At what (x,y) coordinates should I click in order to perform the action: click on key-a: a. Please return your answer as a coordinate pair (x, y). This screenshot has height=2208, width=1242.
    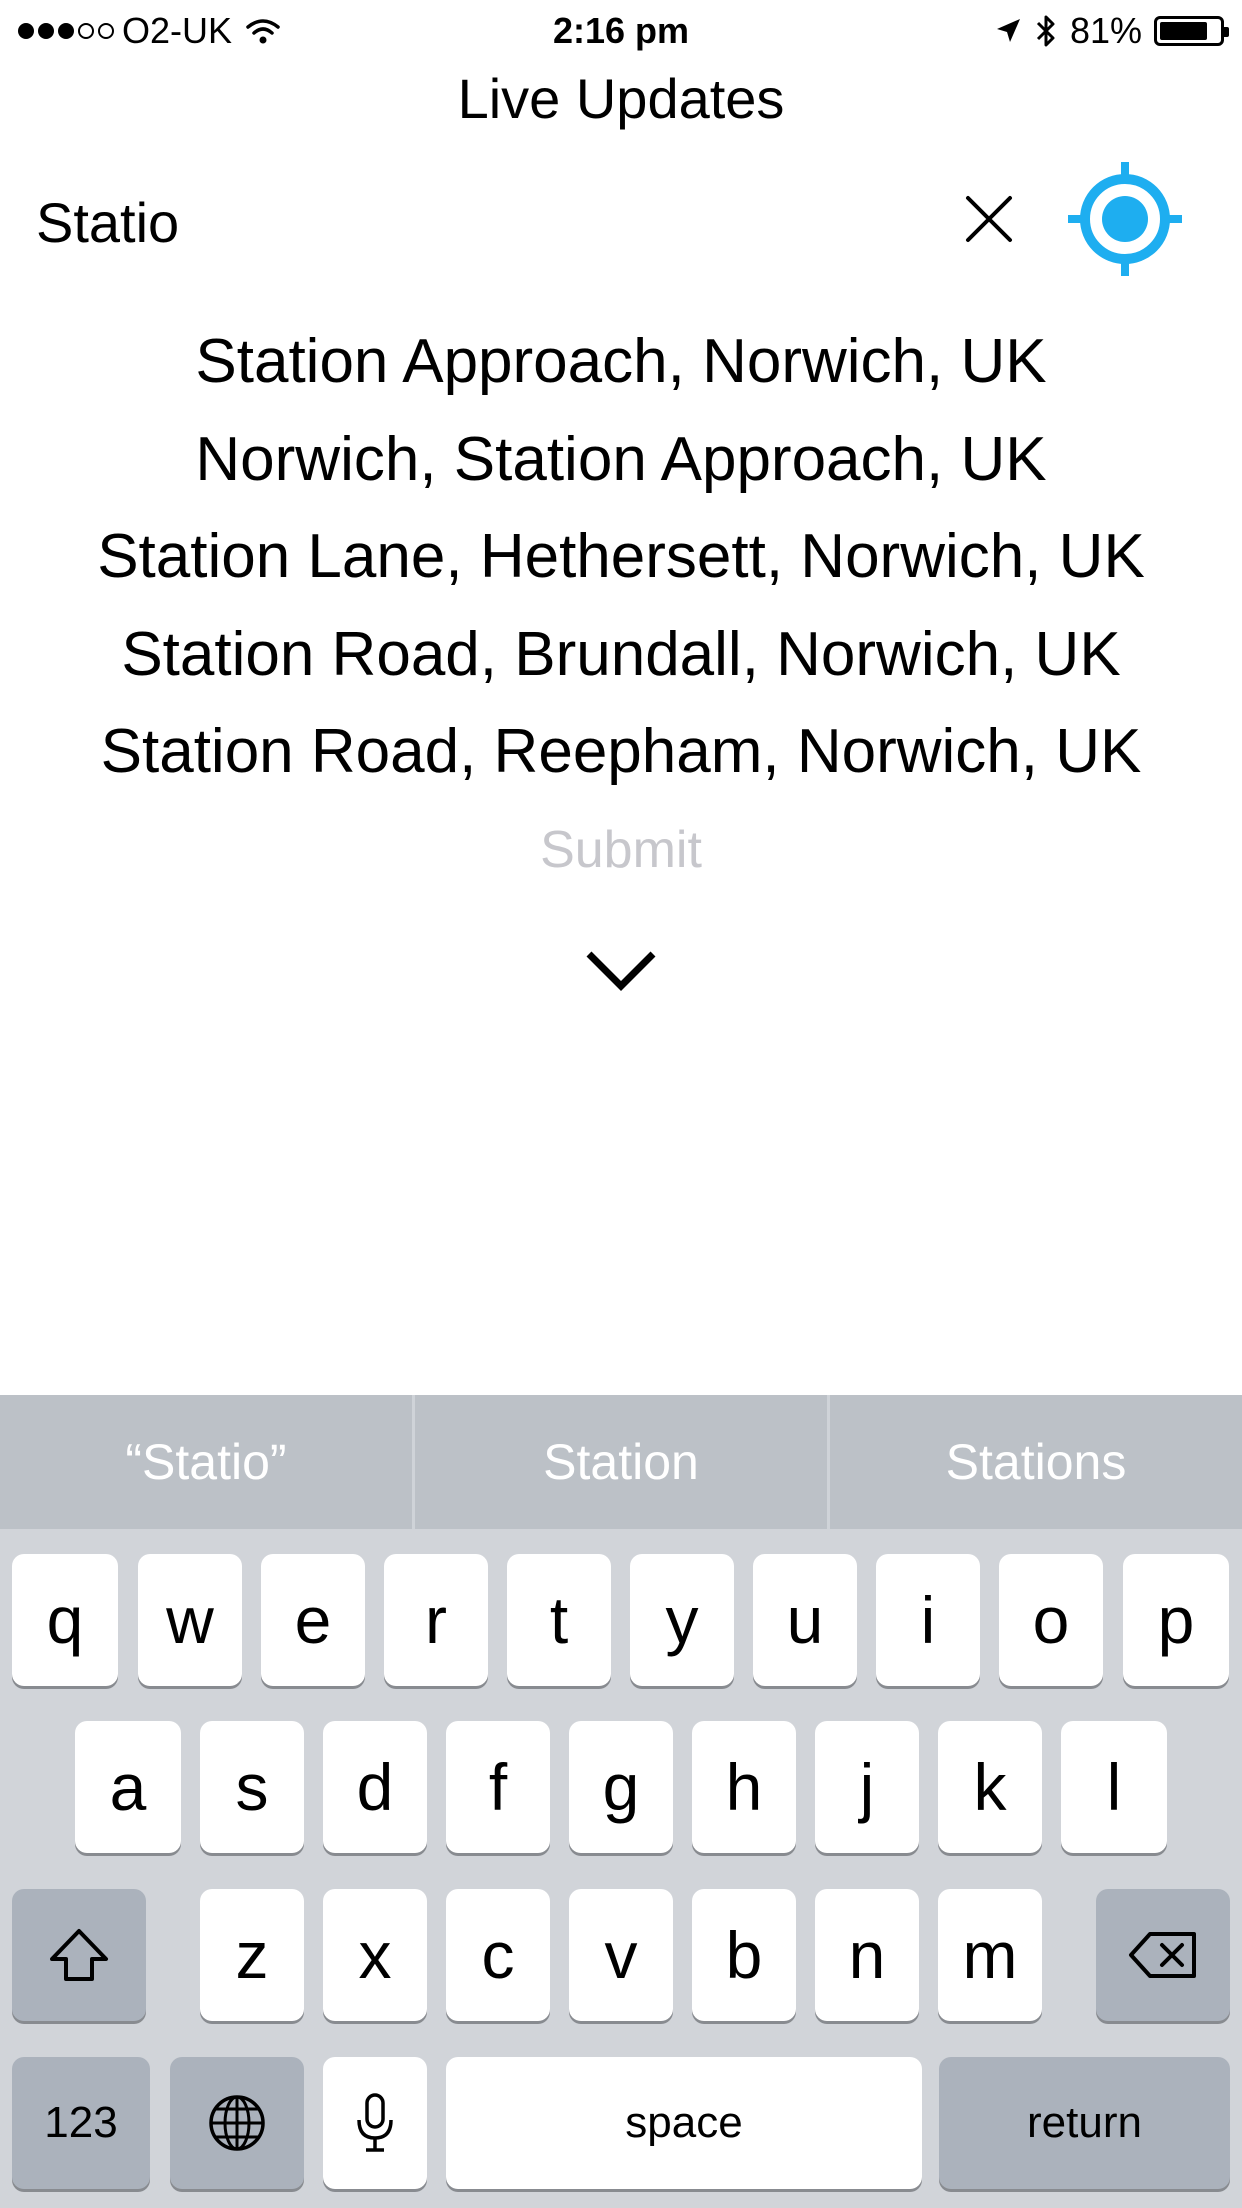
    Looking at the image, I should click on (128, 1787).